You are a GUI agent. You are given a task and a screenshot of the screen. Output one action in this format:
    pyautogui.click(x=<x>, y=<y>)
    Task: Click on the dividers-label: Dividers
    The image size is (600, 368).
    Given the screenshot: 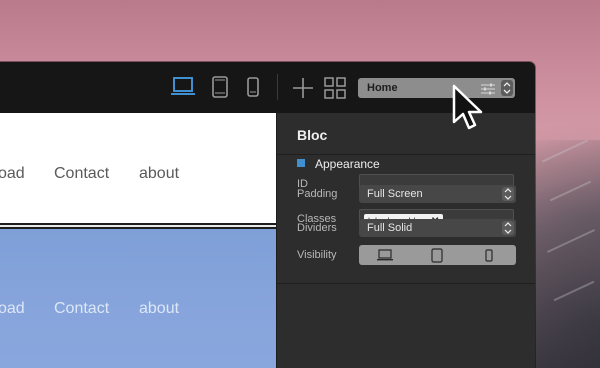 What is the action you would take?
    pyautogui.click(x=317, y=228)
    